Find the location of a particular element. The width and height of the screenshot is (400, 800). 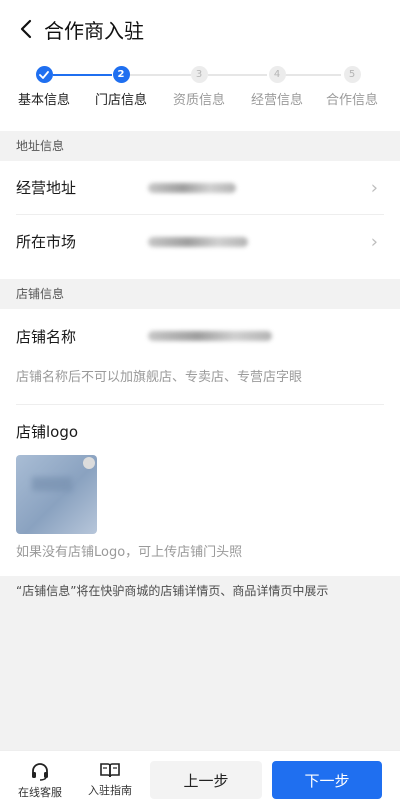

market-row: 所在市场 › is located at coordinates (200, 241).